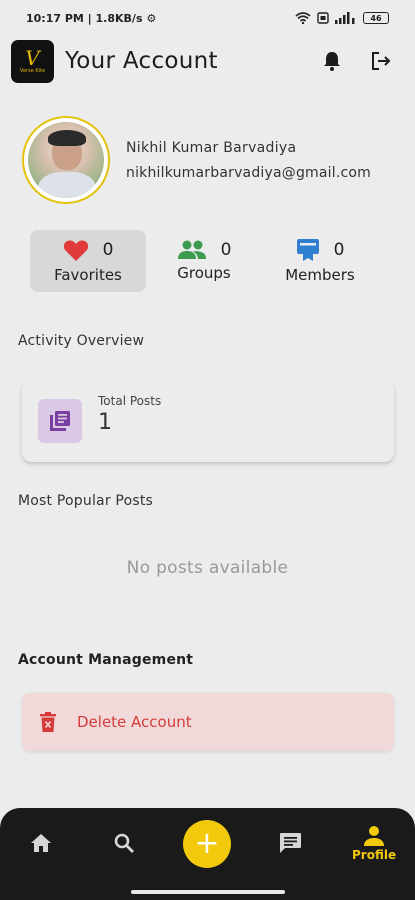  Describe the element at coordinates (48, 722) in the screenshot. I see `trash-icon` at that location.